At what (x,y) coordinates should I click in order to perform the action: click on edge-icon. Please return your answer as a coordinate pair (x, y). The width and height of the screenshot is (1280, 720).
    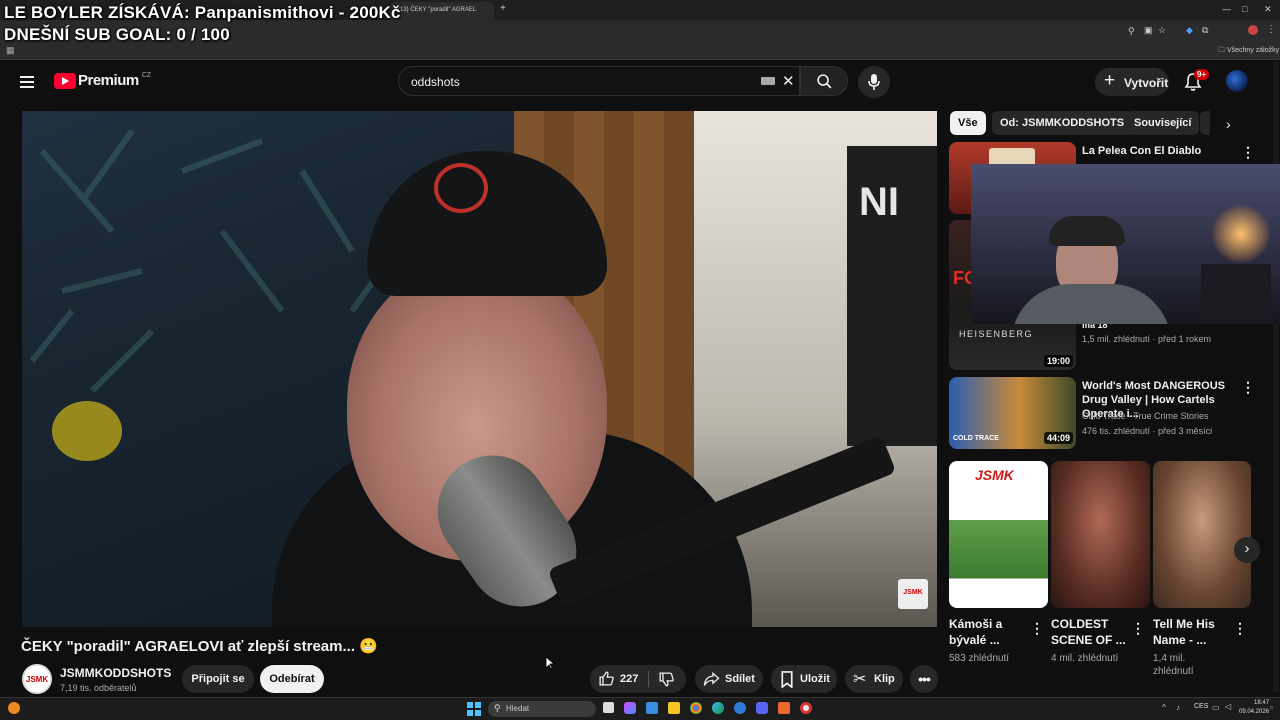
    Looking at the image, I should click on (718, 708).